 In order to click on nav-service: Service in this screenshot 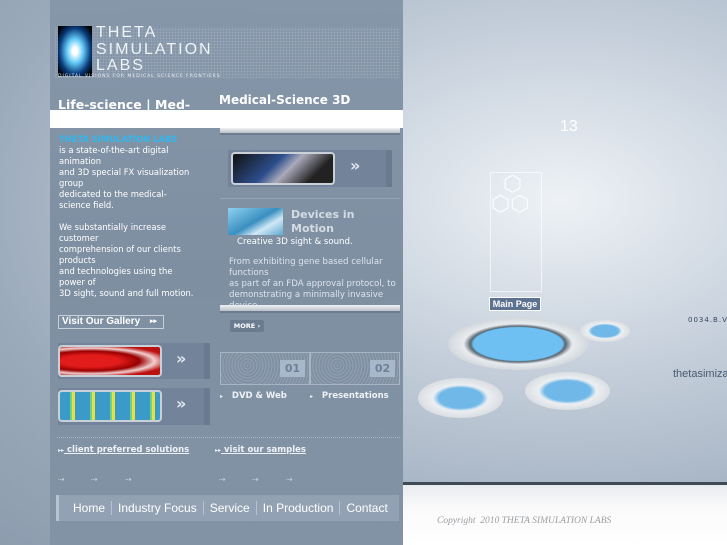, I will do `click(230, 508)`.